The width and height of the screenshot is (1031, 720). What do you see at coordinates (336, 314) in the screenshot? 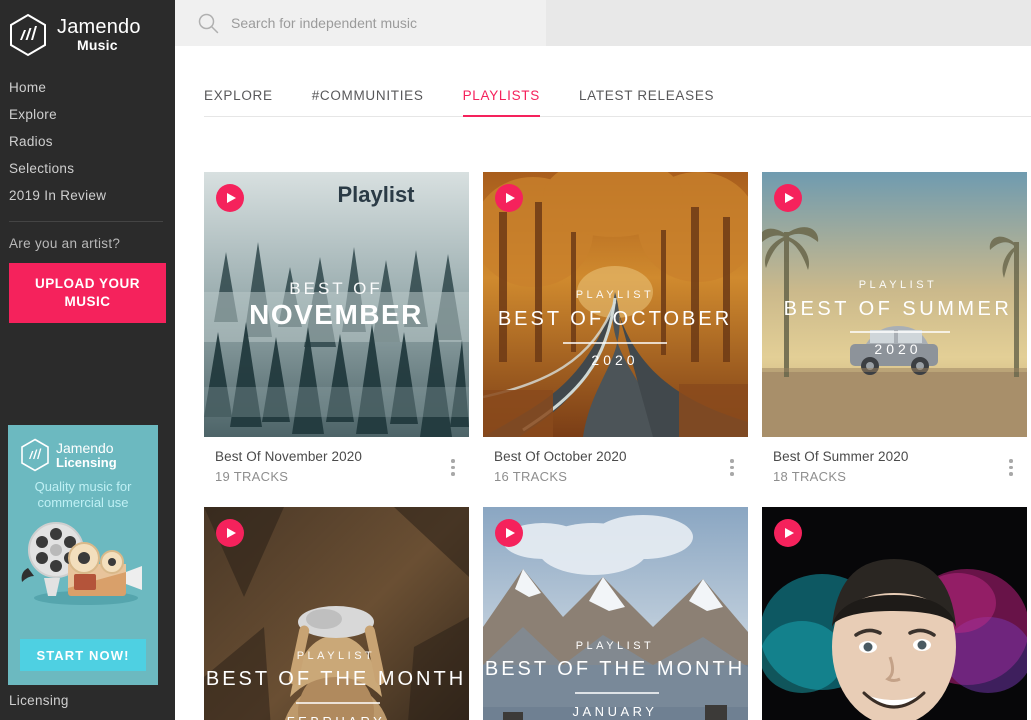
I see `svg-text: NOVEMBER` at bounding box center [336, 314].